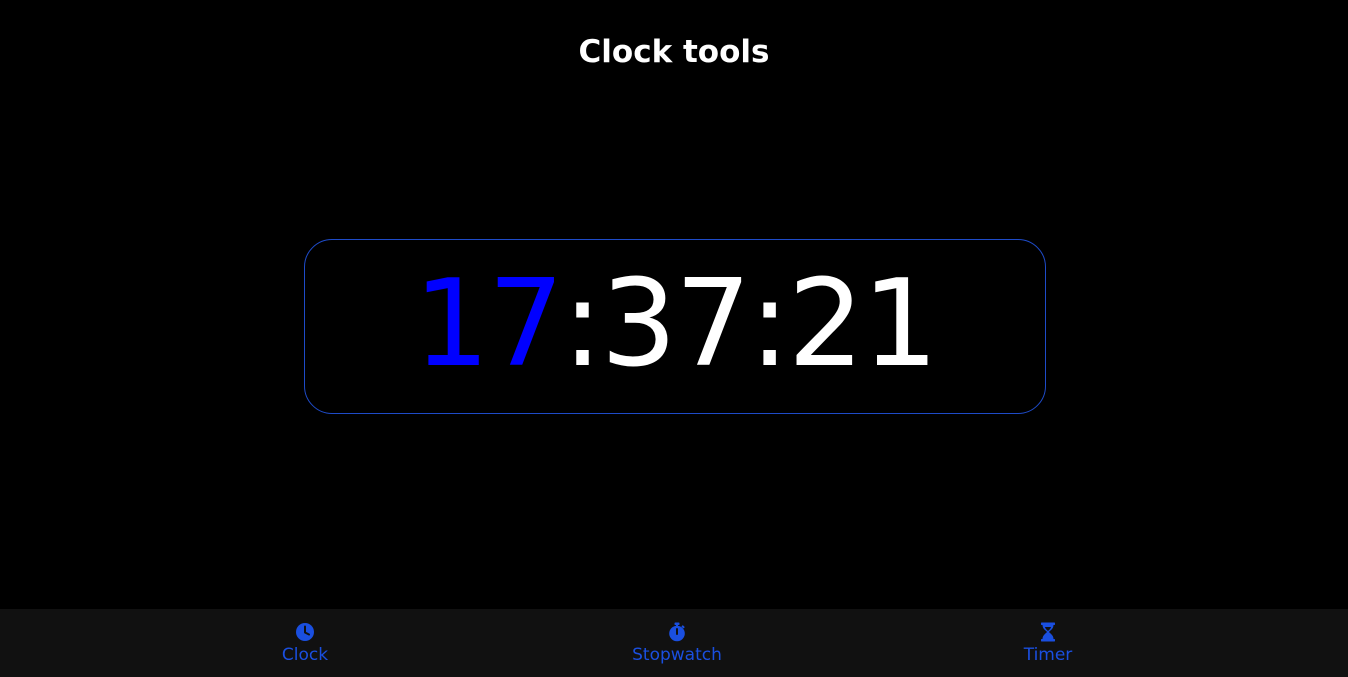 The width and height of the screenshot is (1348, 677). What do you see at coordinates (677, 655) in the screenshot?
I see `nav-item-label: Stopwatch` at bounding box center [677, 655].